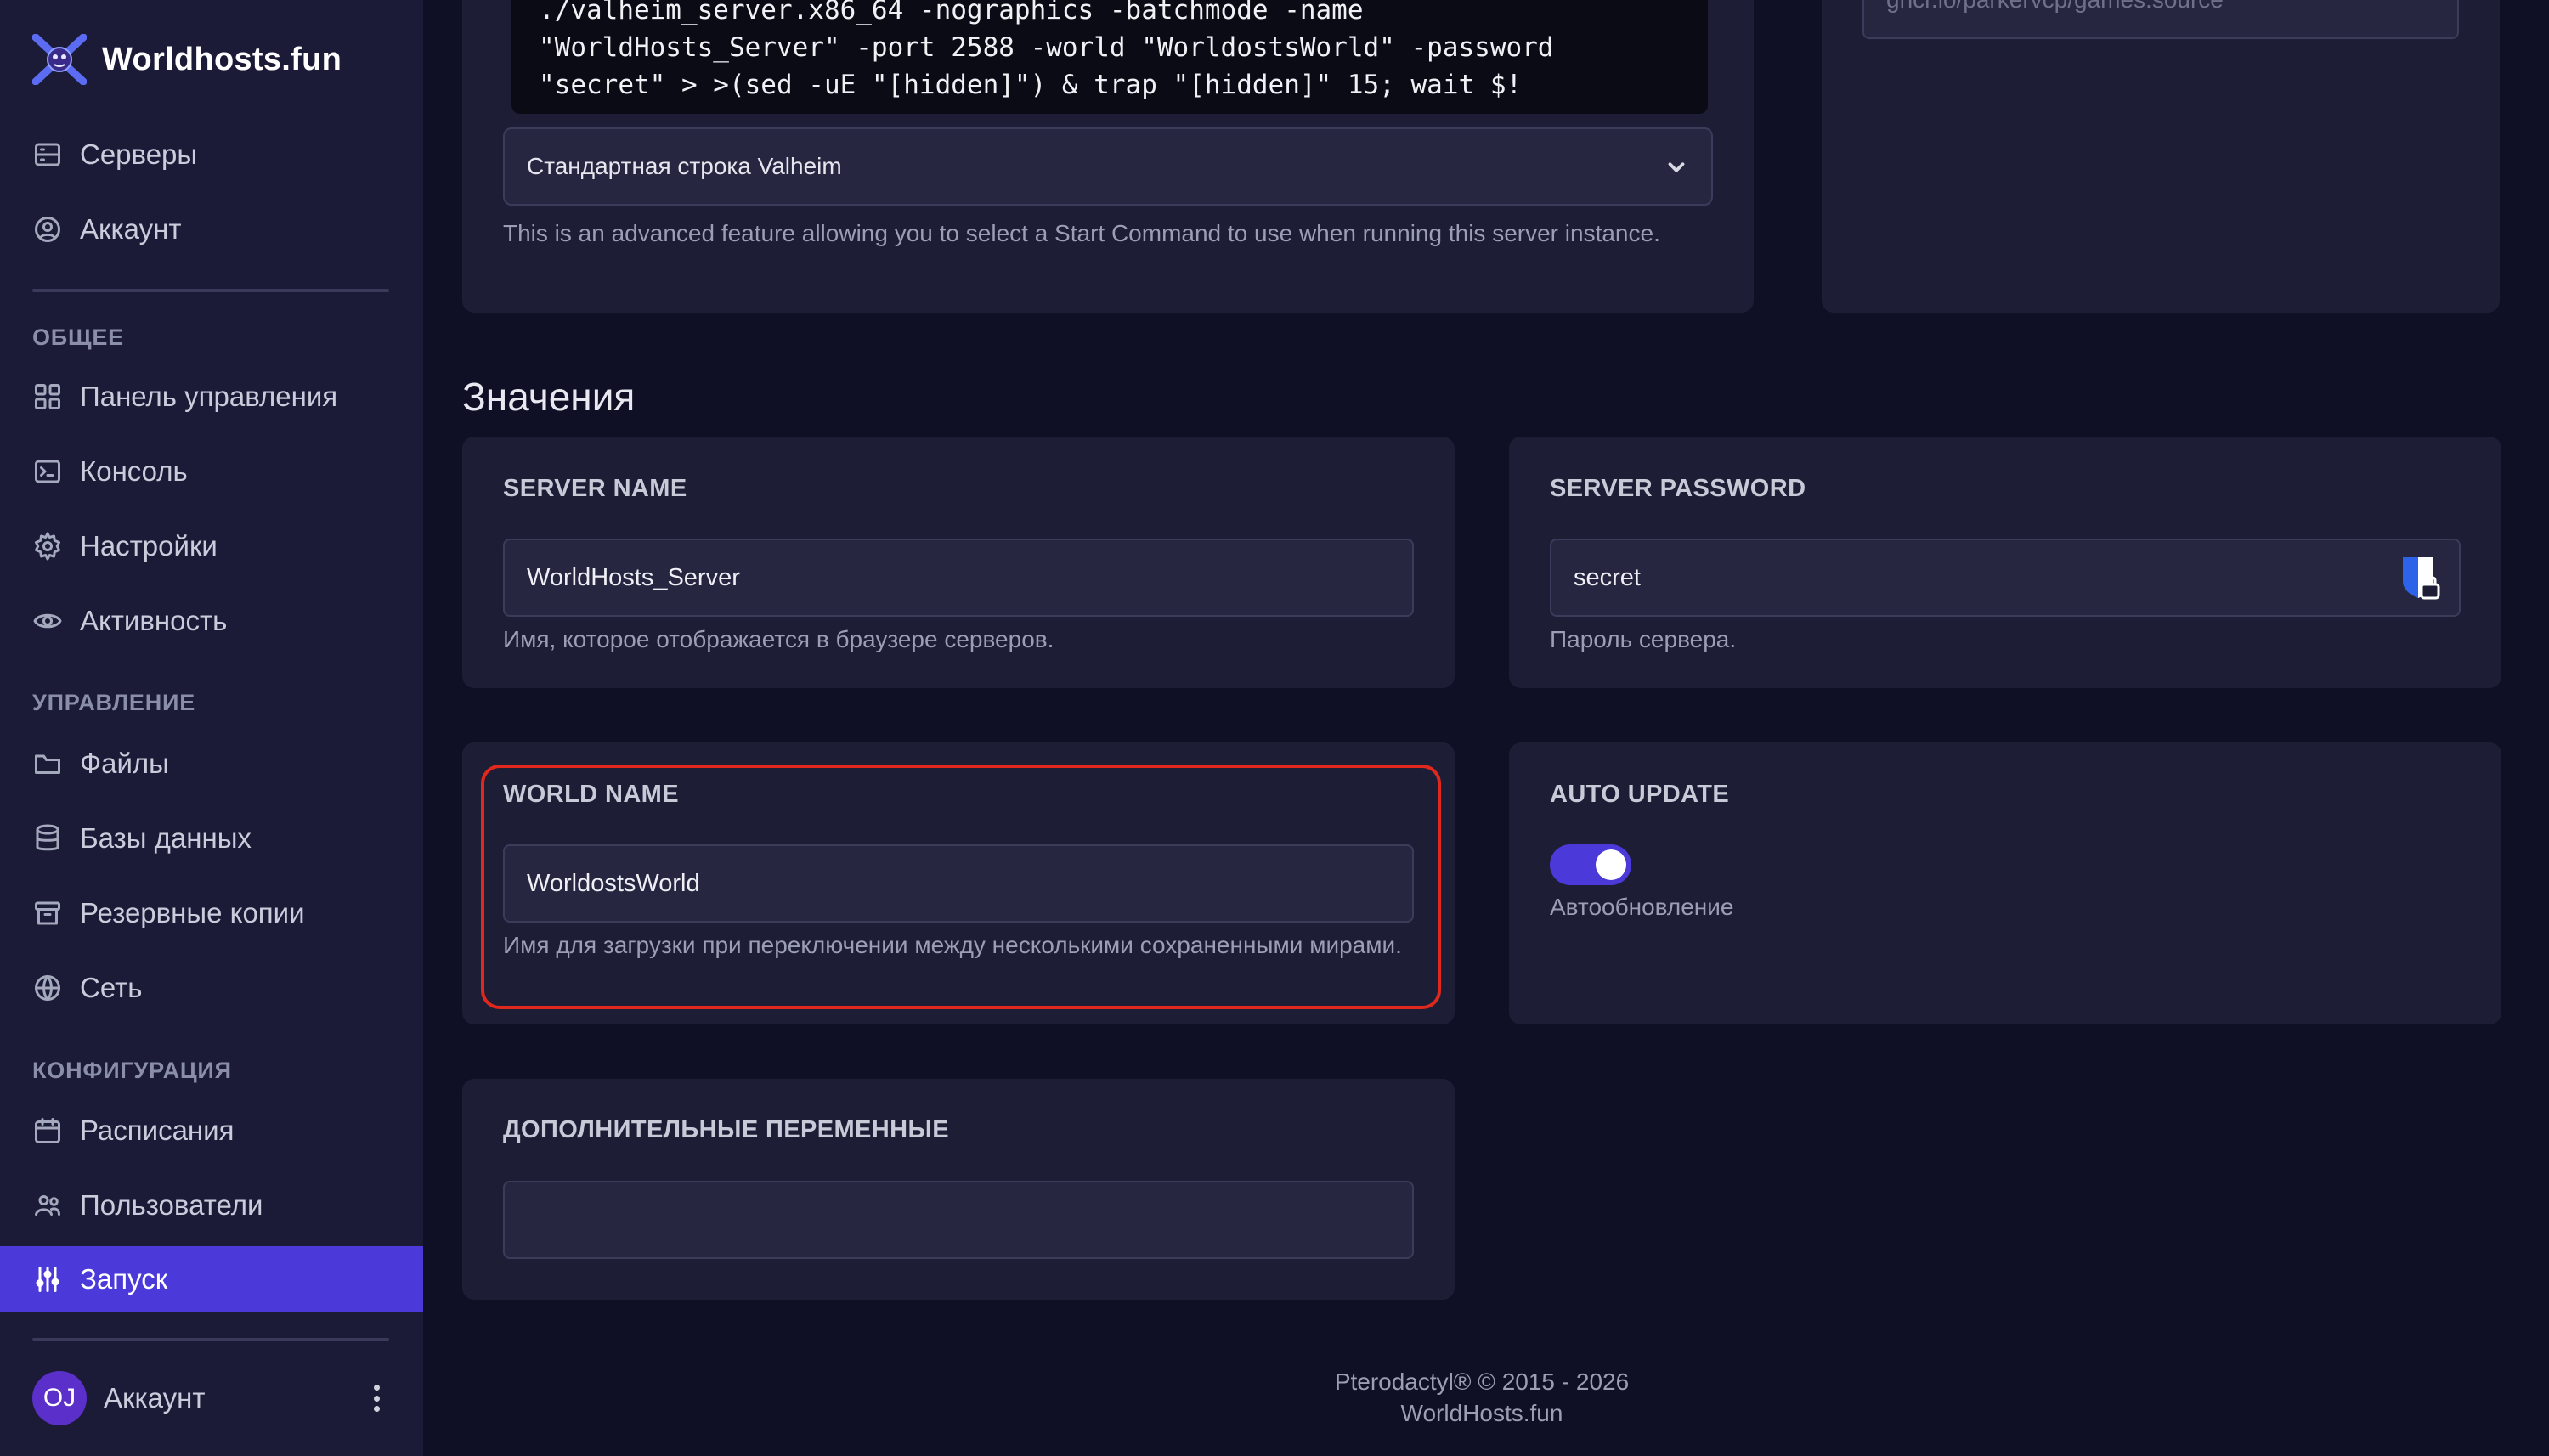  Describe the element at coordinates (212, 764) in the screenshot. I see `sidebar-item-files: Файлы` at that location.